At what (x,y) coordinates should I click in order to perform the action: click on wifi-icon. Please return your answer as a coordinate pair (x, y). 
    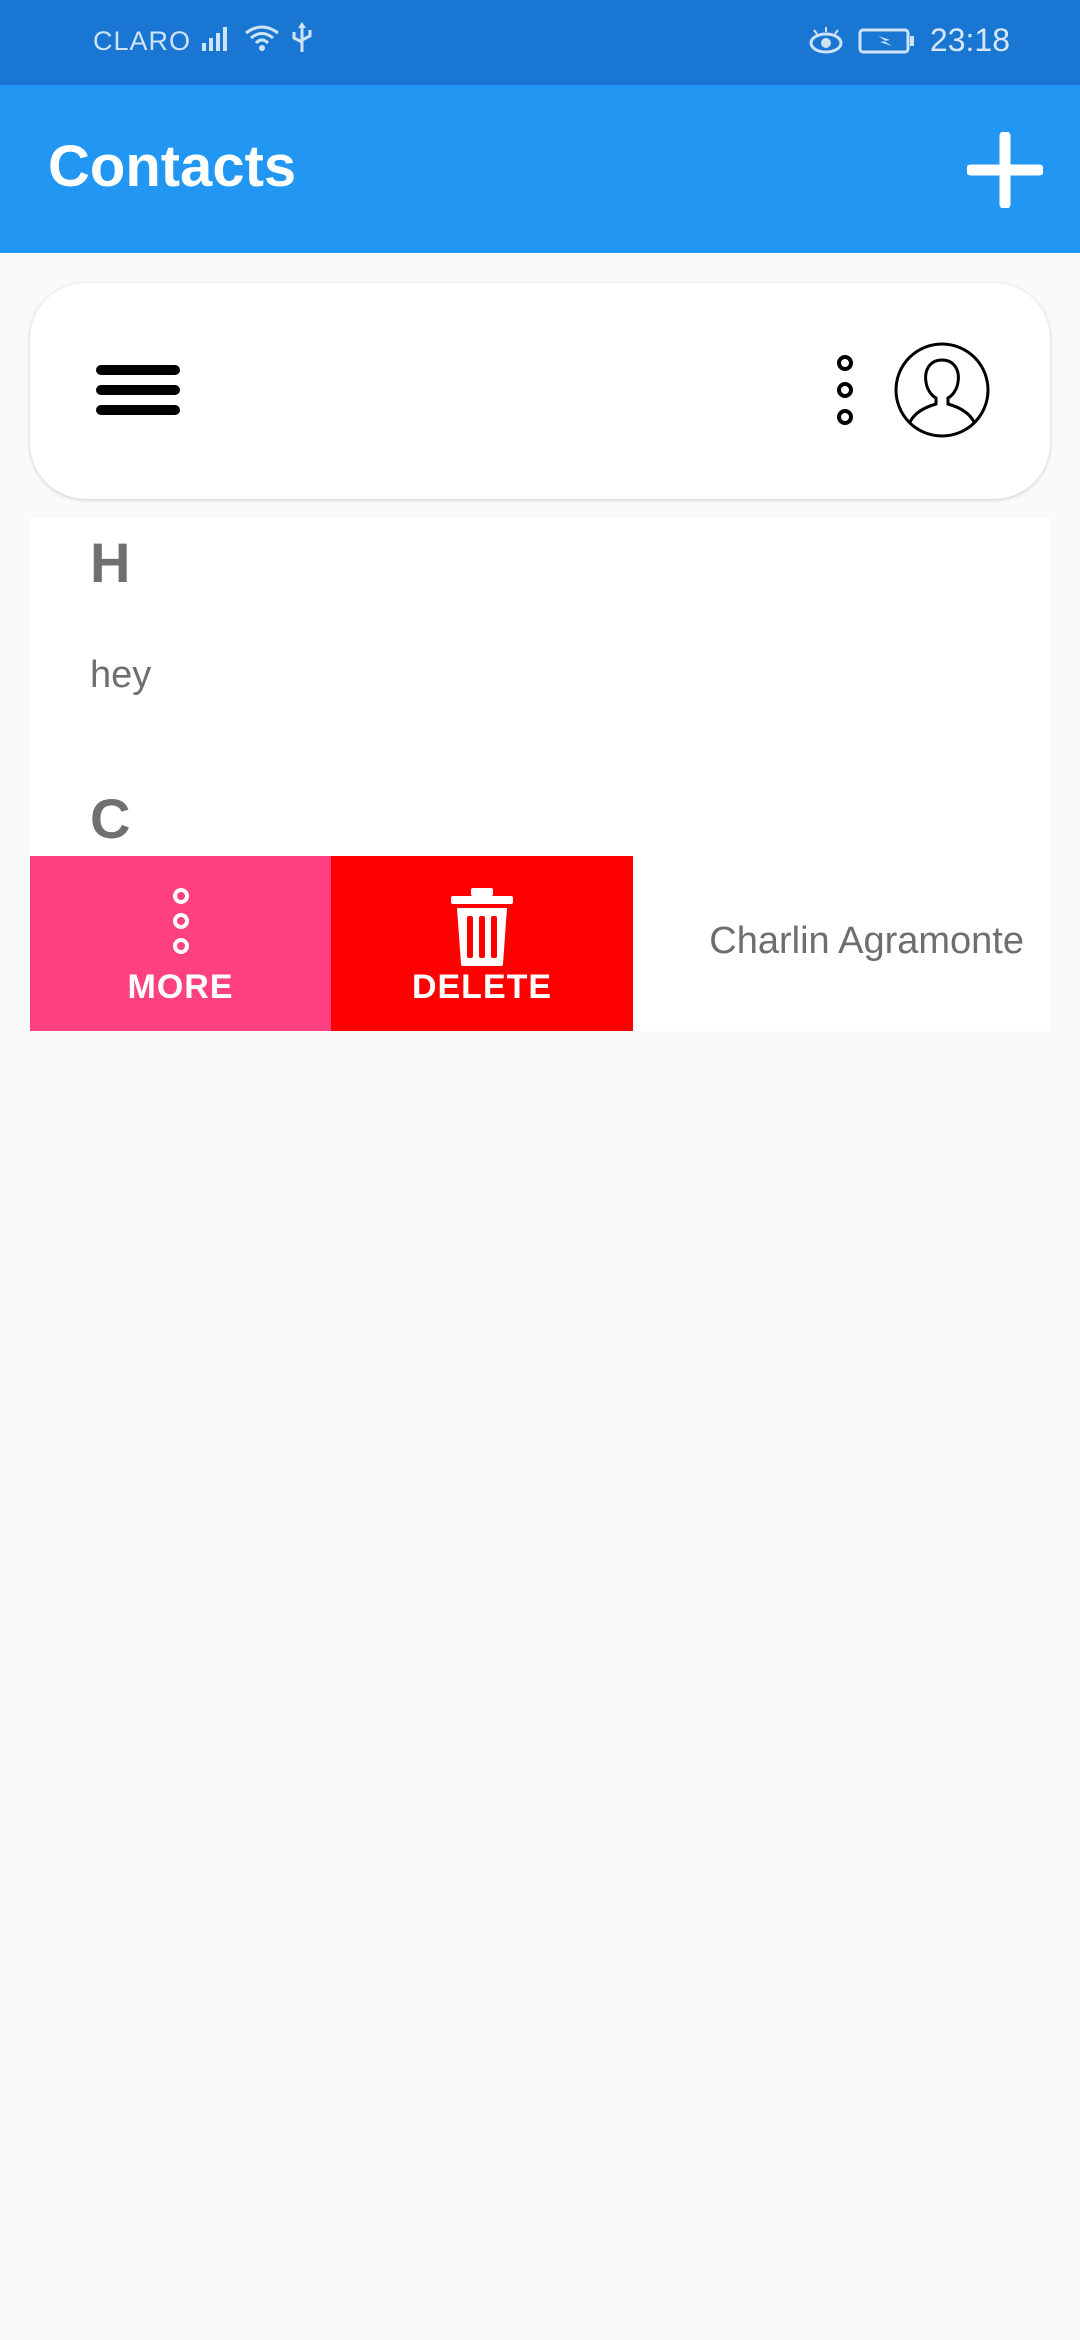
    Looking at the image, I should click on (262, 38).